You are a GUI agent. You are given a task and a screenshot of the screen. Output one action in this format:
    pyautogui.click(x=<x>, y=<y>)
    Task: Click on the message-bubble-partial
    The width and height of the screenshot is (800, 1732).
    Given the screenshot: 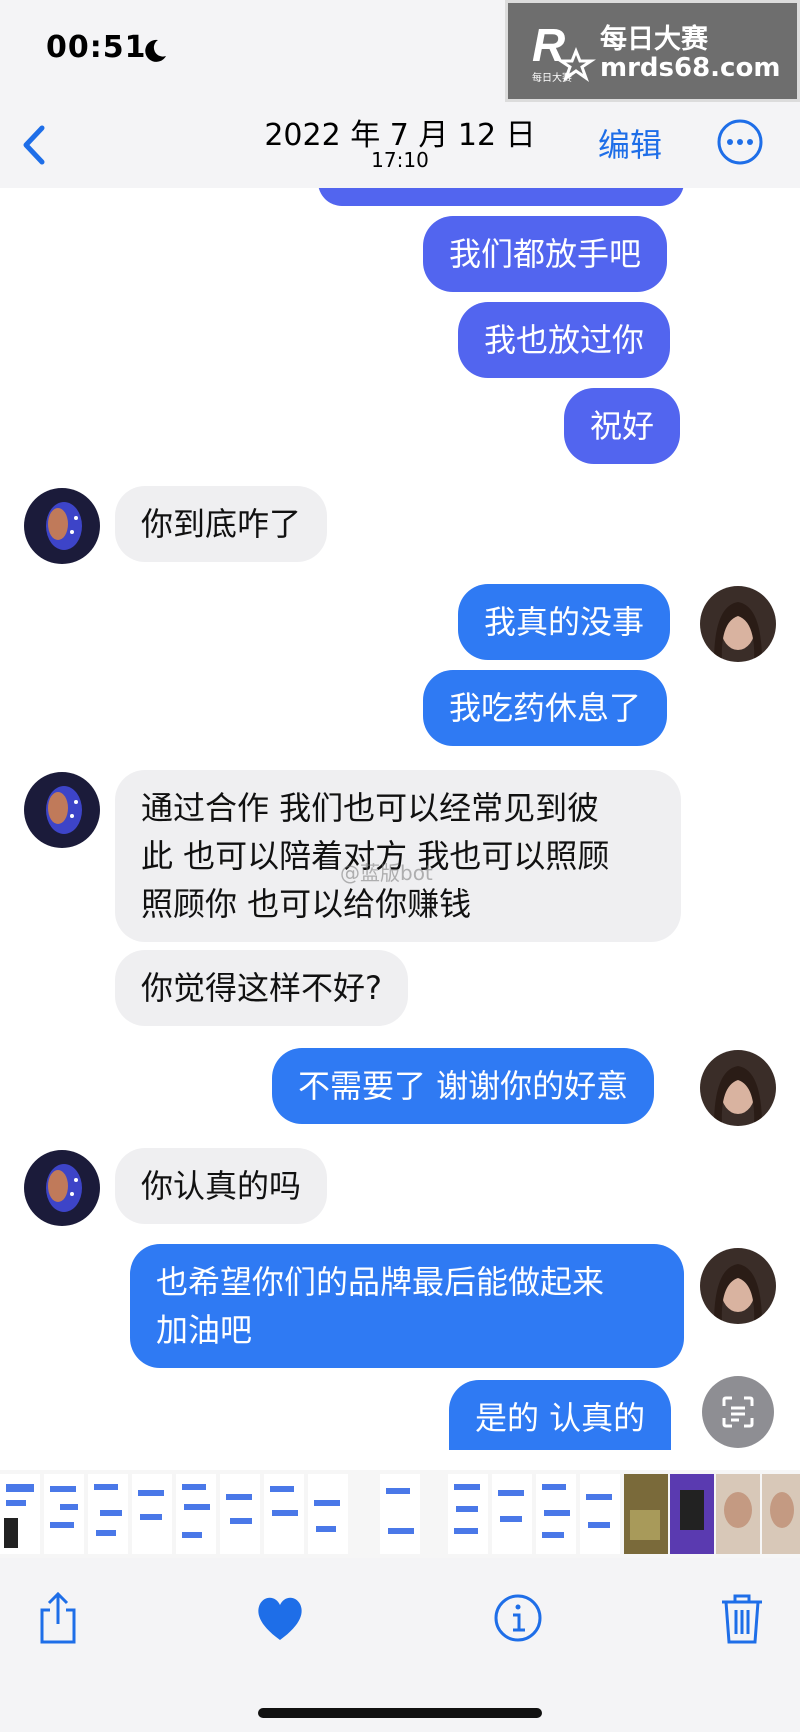 What is the action you would take?
    pyautogui.click(x=501, y=197)
    